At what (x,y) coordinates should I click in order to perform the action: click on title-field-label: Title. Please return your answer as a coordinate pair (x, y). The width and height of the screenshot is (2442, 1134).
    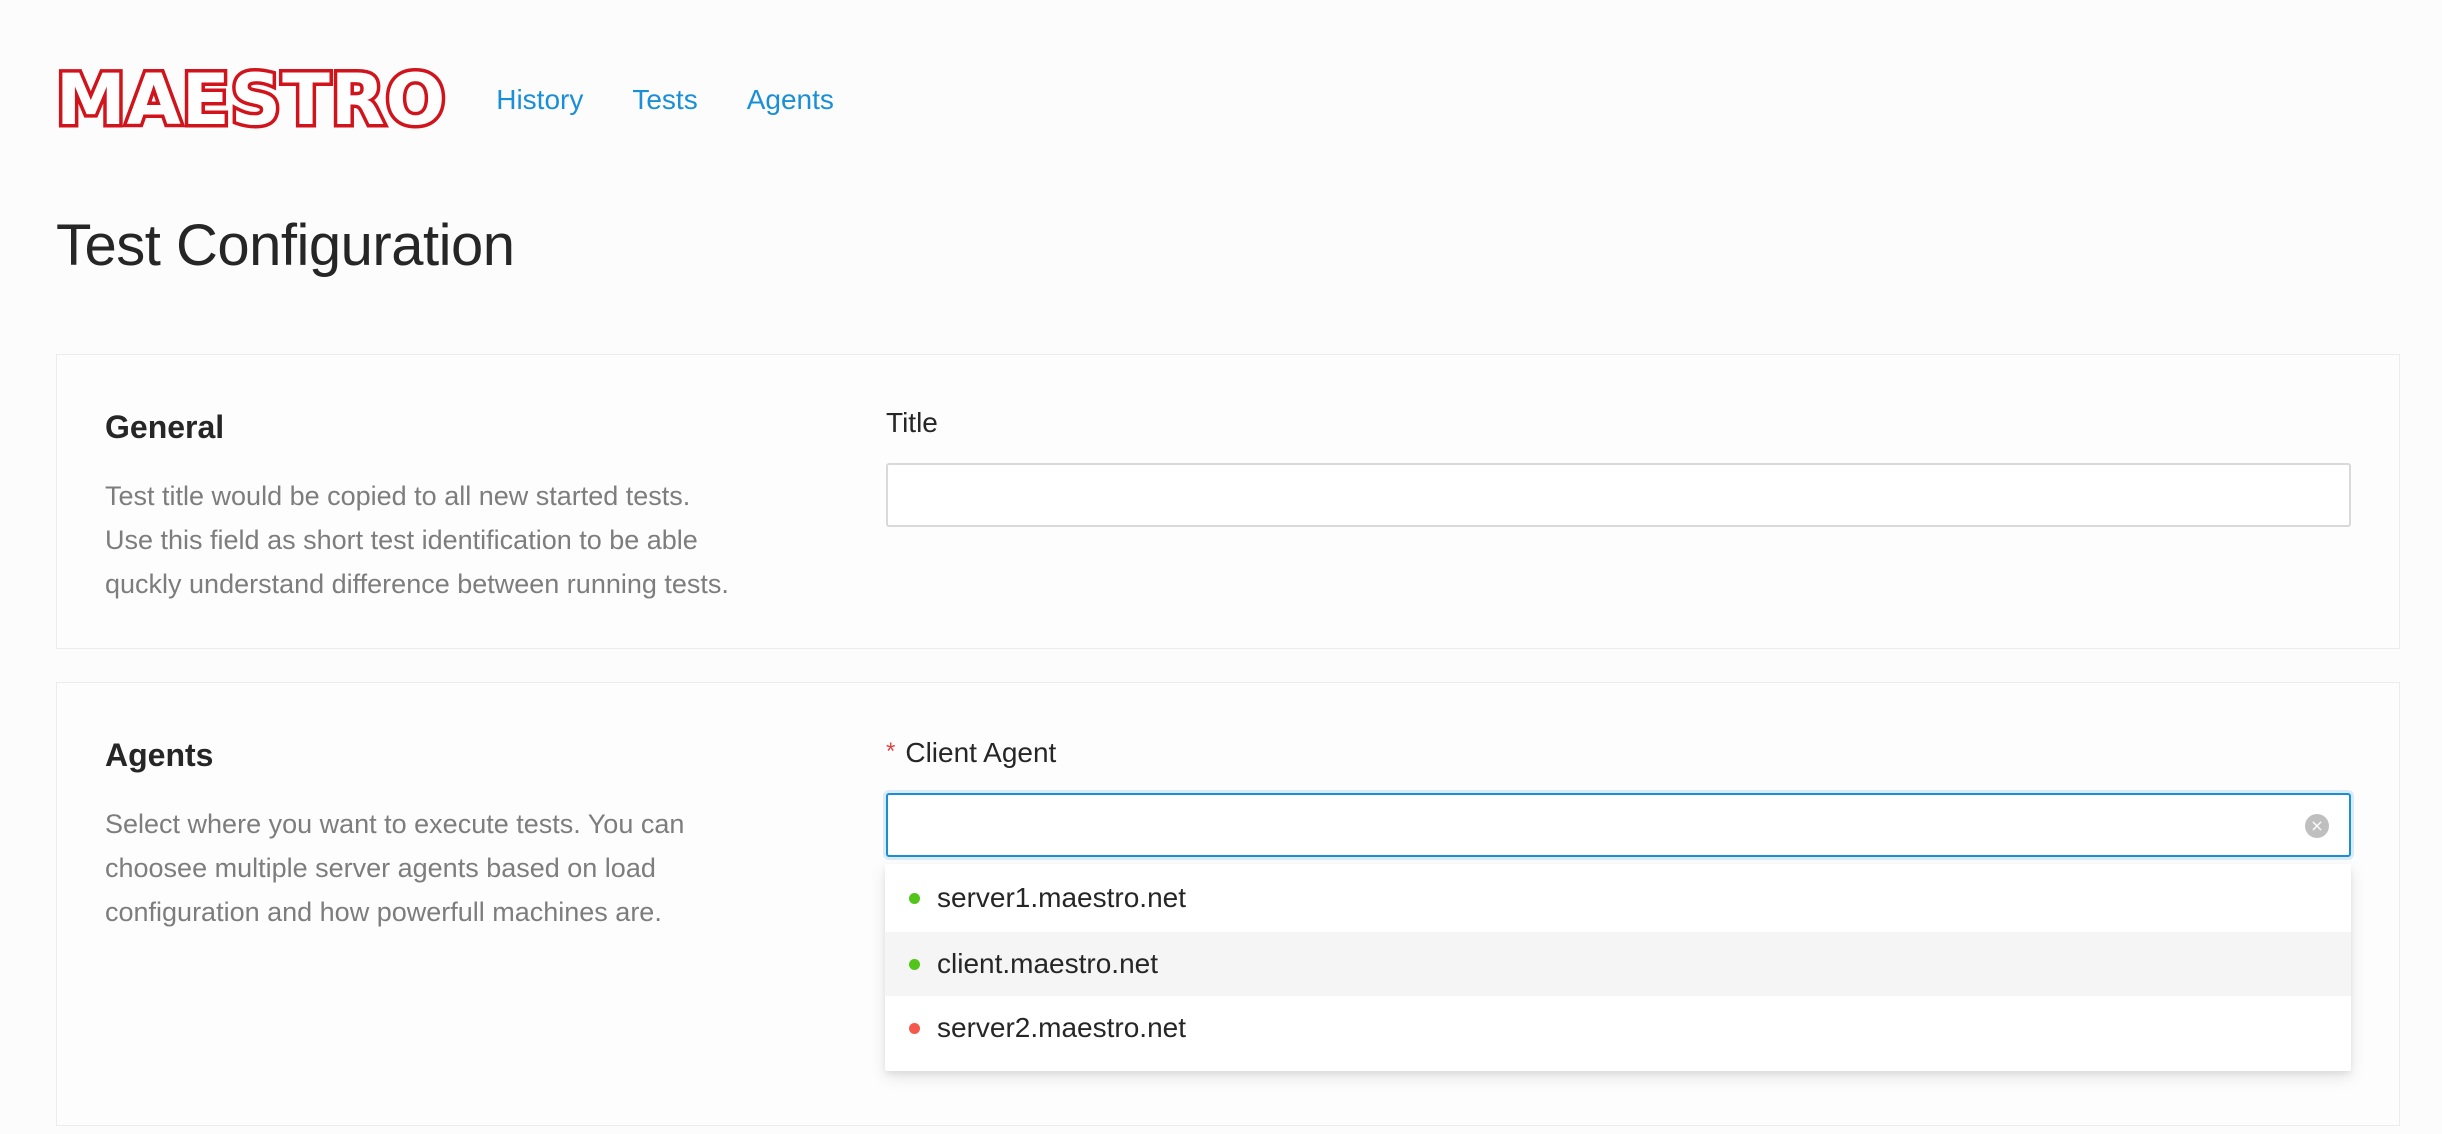
    Looking at the image, I should click on (912, 422).